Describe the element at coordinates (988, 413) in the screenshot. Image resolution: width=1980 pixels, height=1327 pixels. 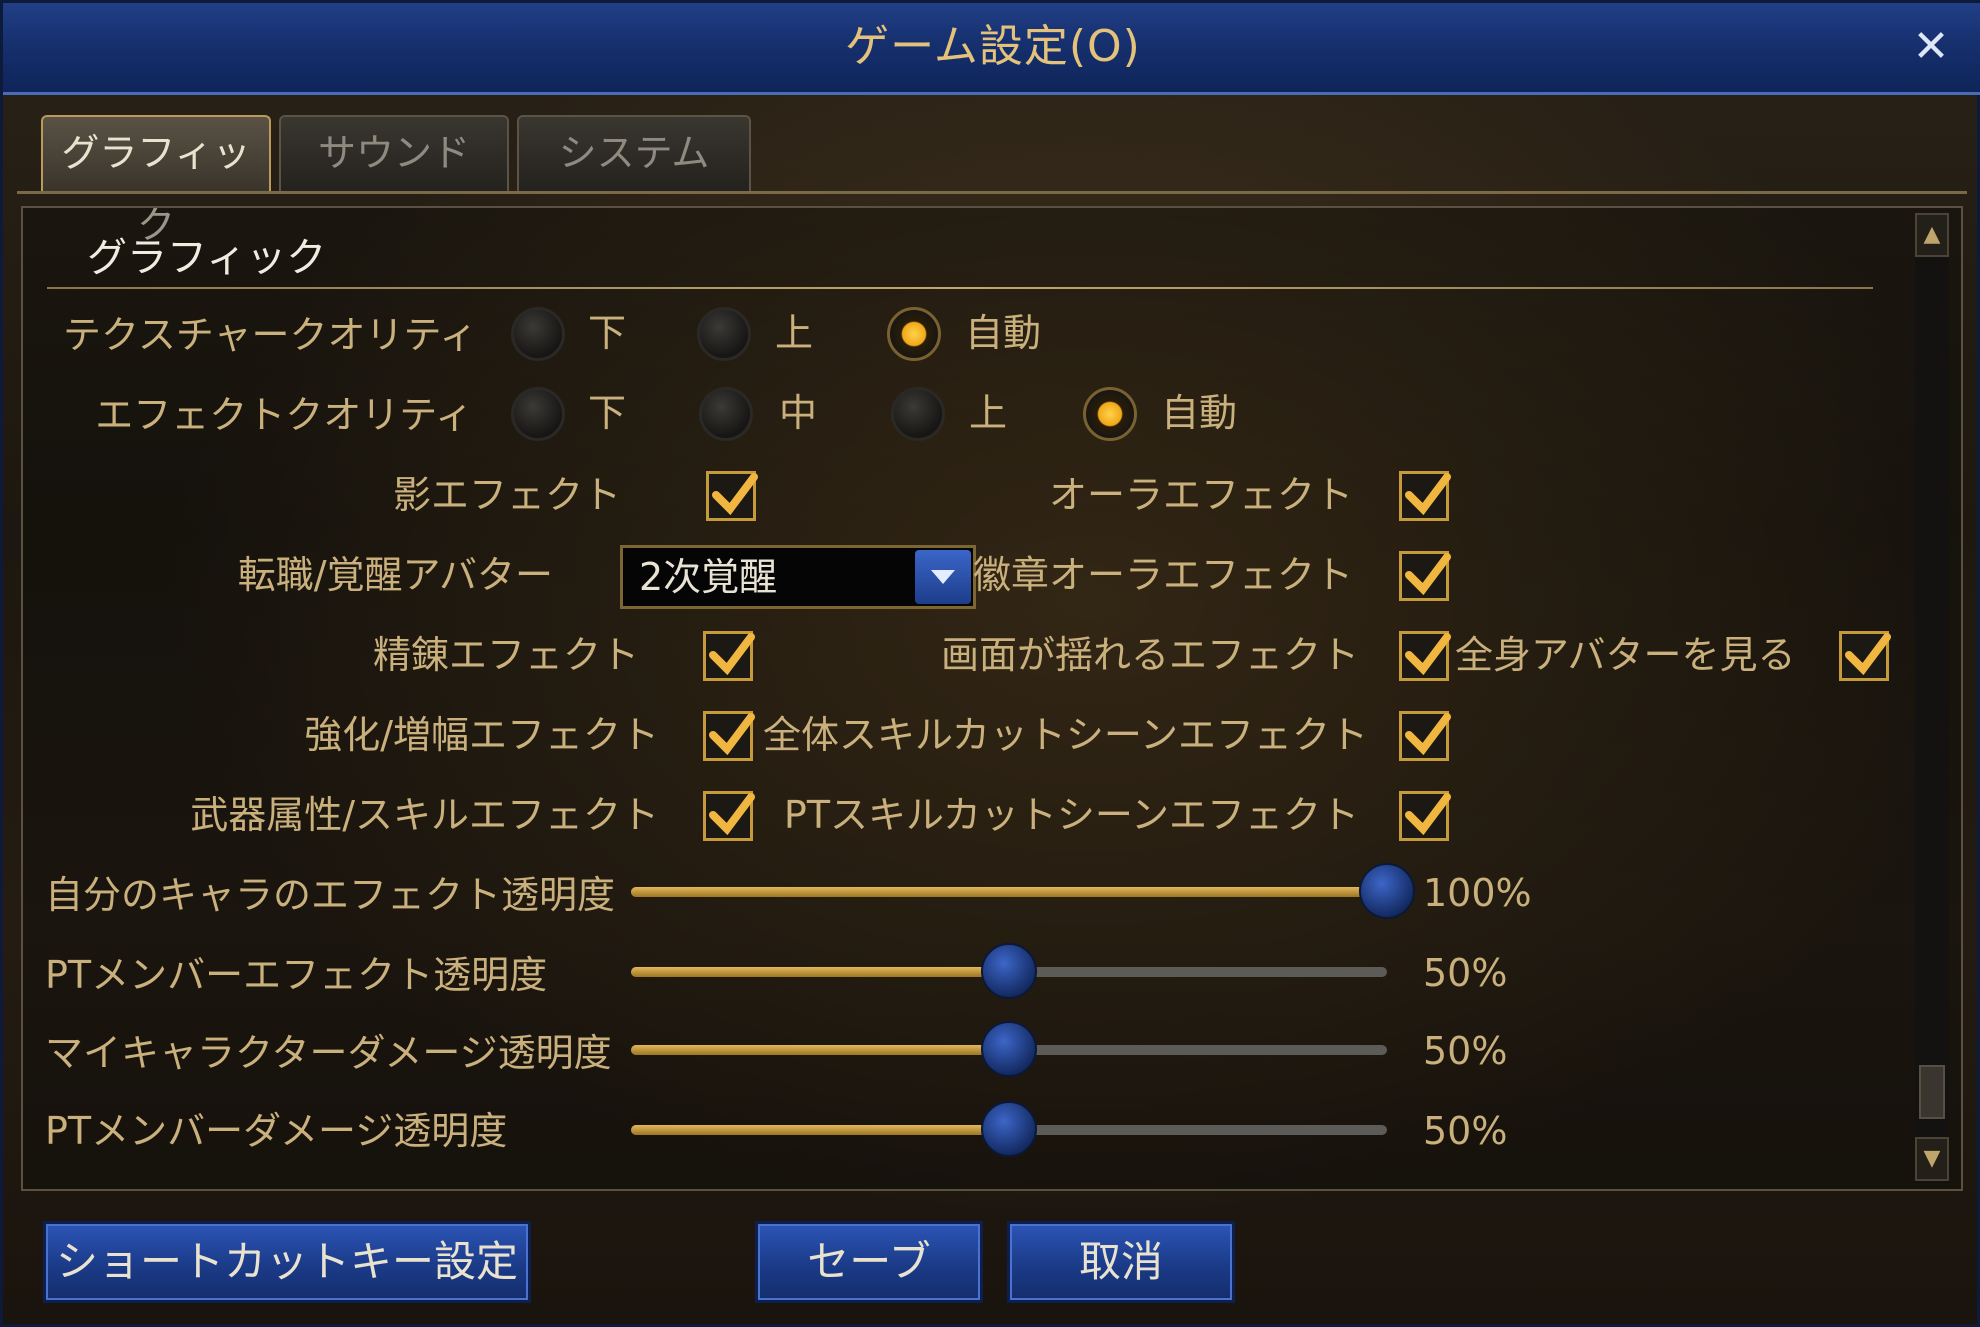
I see `effect-quality-high-label: 上` at that location.